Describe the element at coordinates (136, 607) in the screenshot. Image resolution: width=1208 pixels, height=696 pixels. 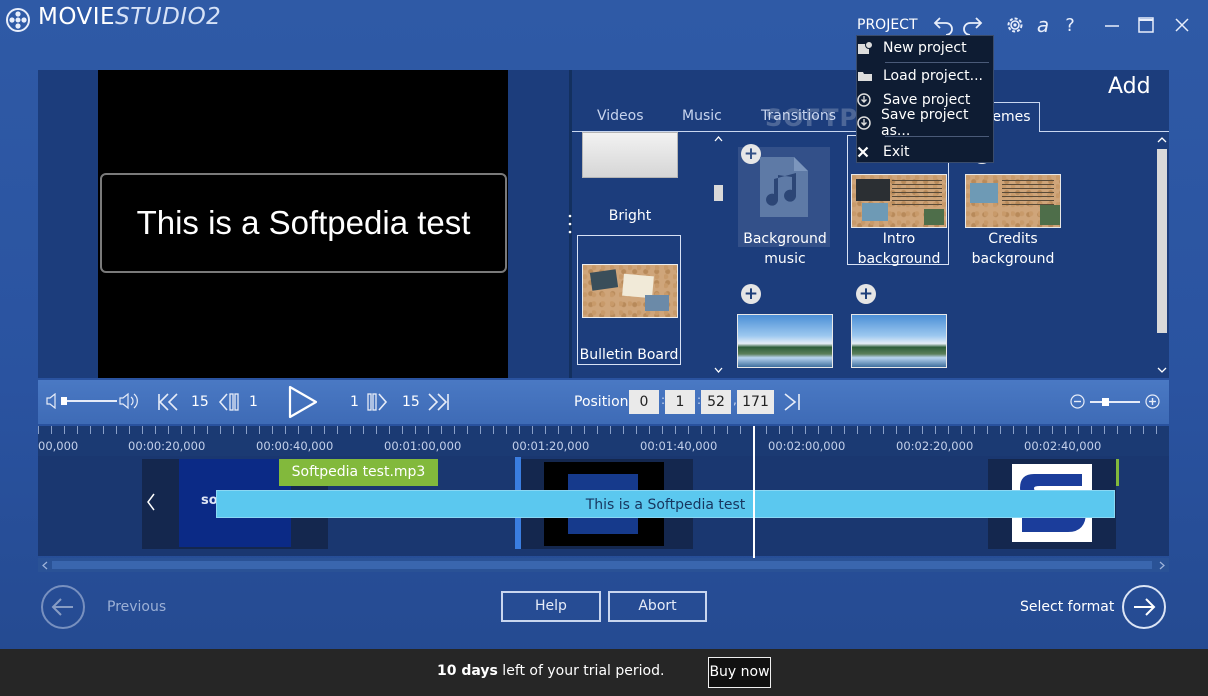
I see `previous-label: Previous` at that location.